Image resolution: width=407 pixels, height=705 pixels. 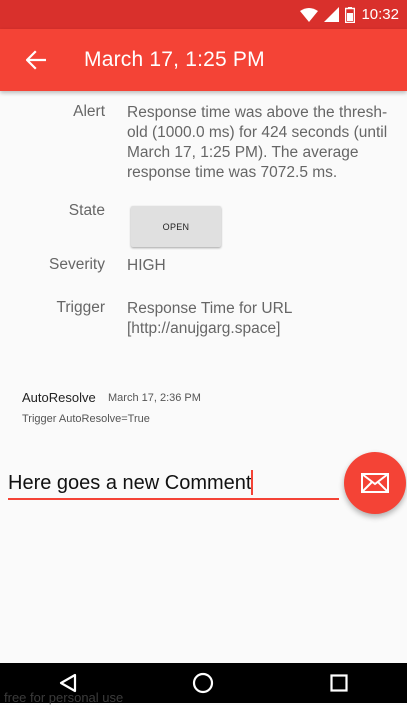 What do you see at coordinates (380, 14) in the screenshot?
I see `status-time: 10:32` at bounding box center [380, 14].